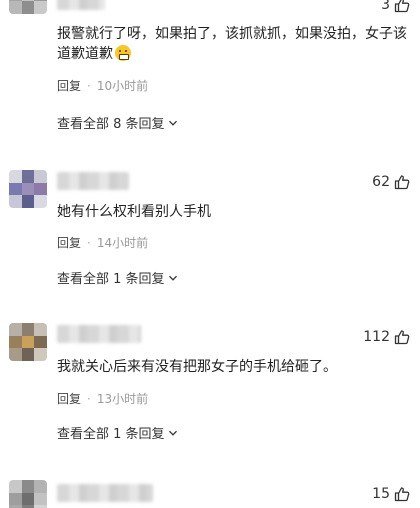 The image size is (420, 508). Describe the element at coordinates (122, 86) in the screenshot. I see `timestamp: 10小时前` at that location.